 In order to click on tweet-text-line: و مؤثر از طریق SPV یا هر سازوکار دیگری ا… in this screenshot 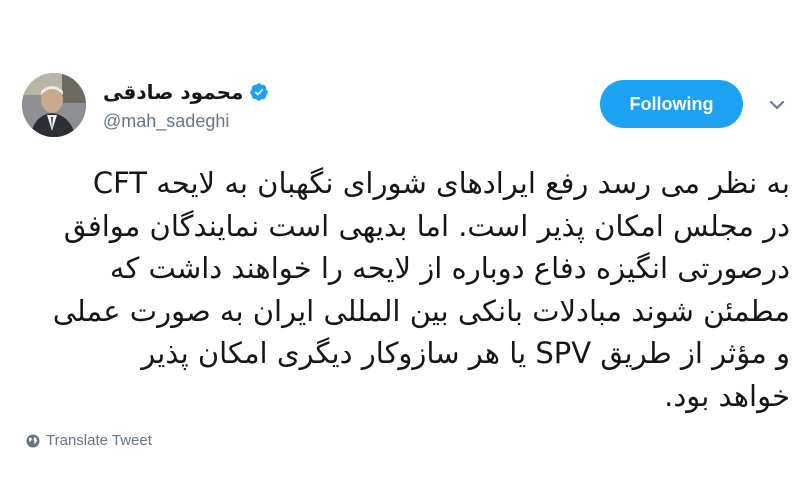, I will do `click(465, 353)`.